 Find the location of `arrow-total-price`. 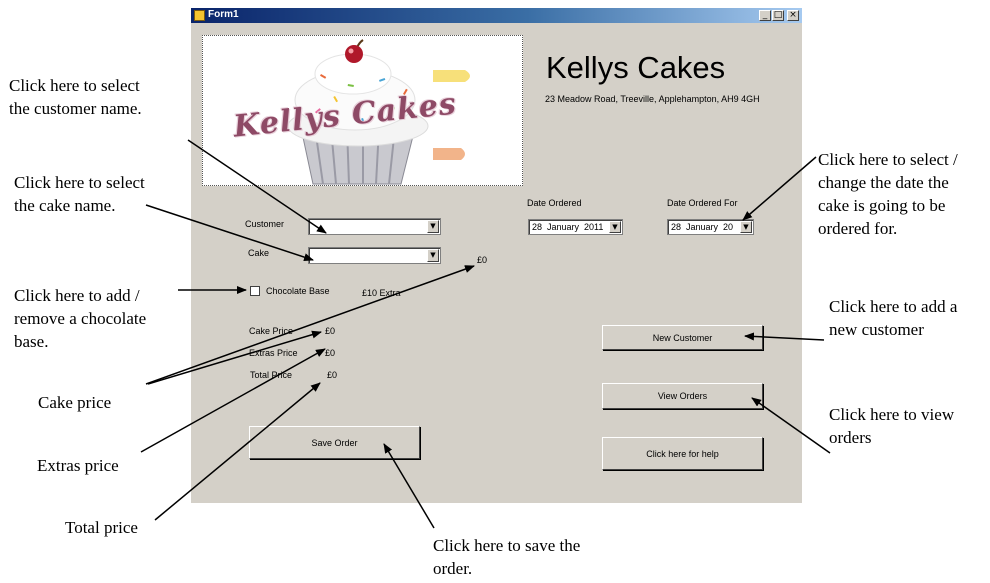

arrow-total-price is located at coordinates (237, 451).